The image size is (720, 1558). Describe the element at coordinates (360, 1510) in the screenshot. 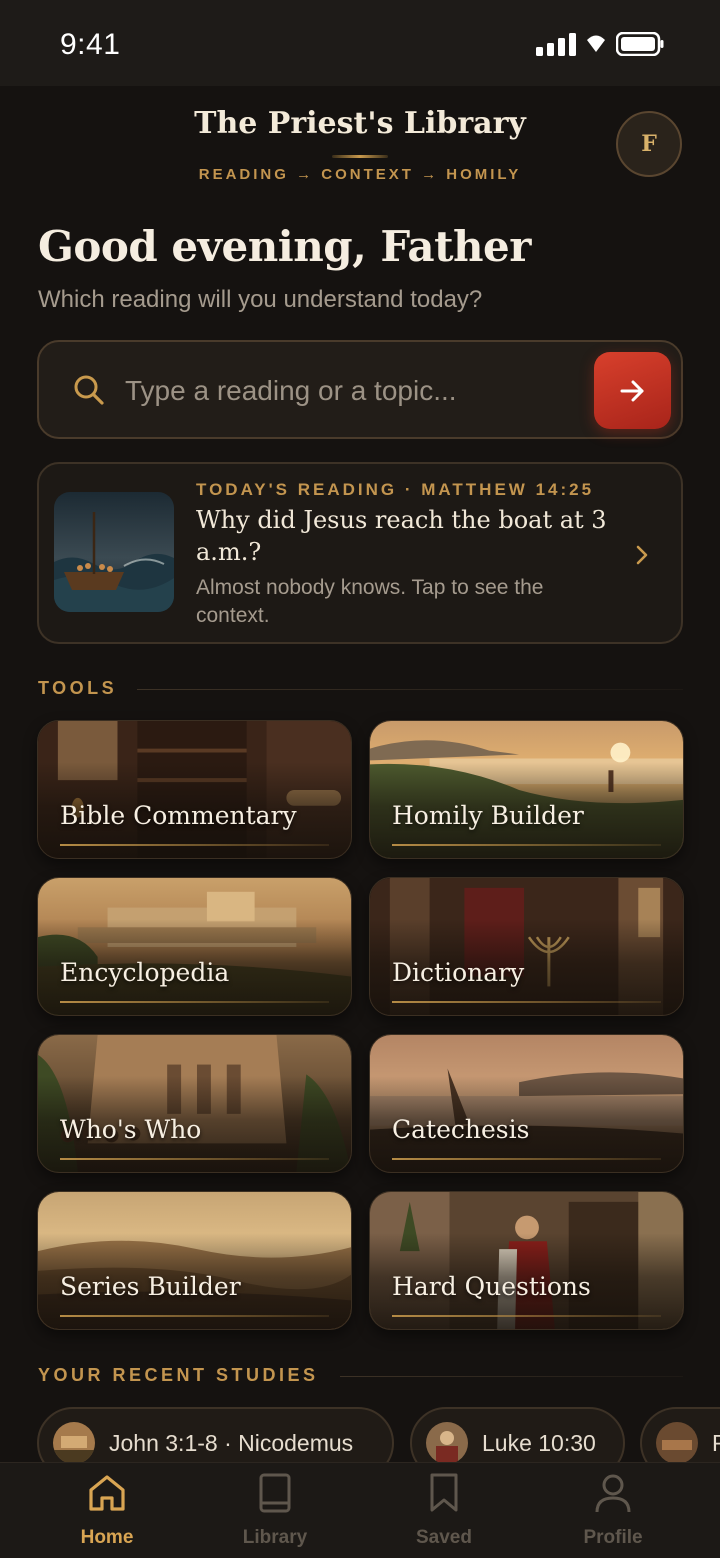

I see `bottom-navigation: Home Library Saved Profile` at that location.